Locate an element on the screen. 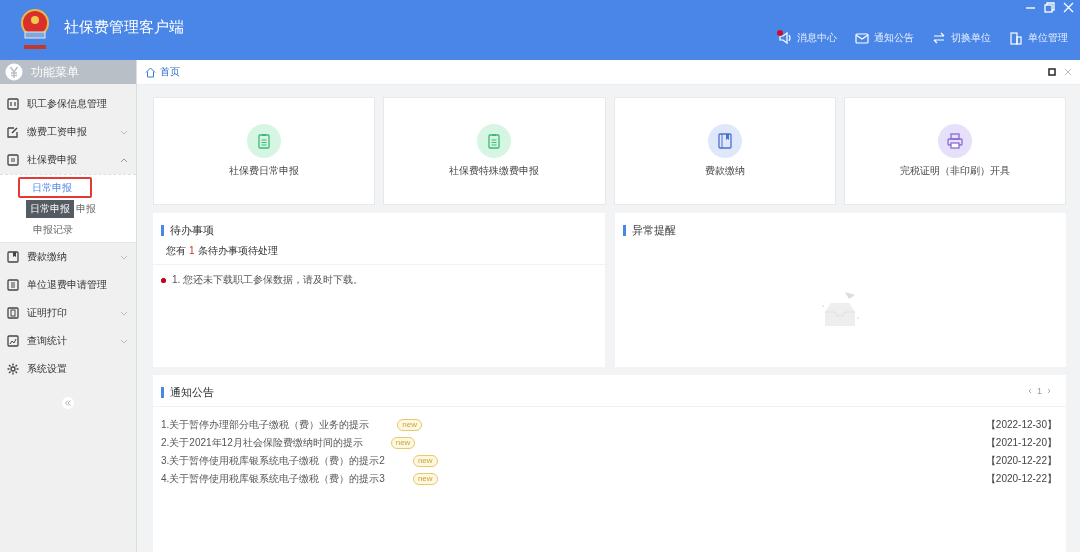 This screenshot has width=1080, height=552. panel-title: 待办事项 is located at coordinates (379, 227).